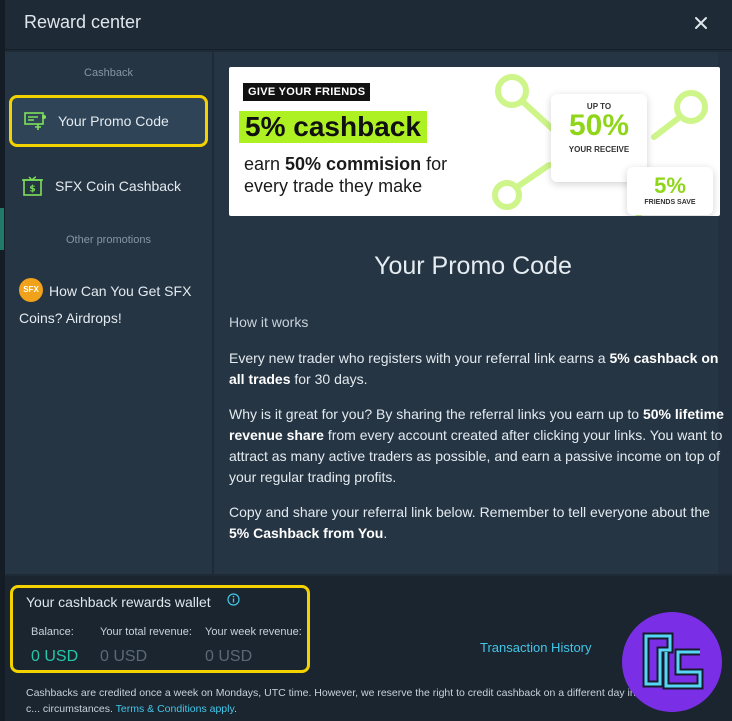 This screenshot has height=721, width=732. What do you see at coordinates (306, 533) in the screenshot?
I see `text-bold: 5% Cashback from You` at bounding box center [306, 533].